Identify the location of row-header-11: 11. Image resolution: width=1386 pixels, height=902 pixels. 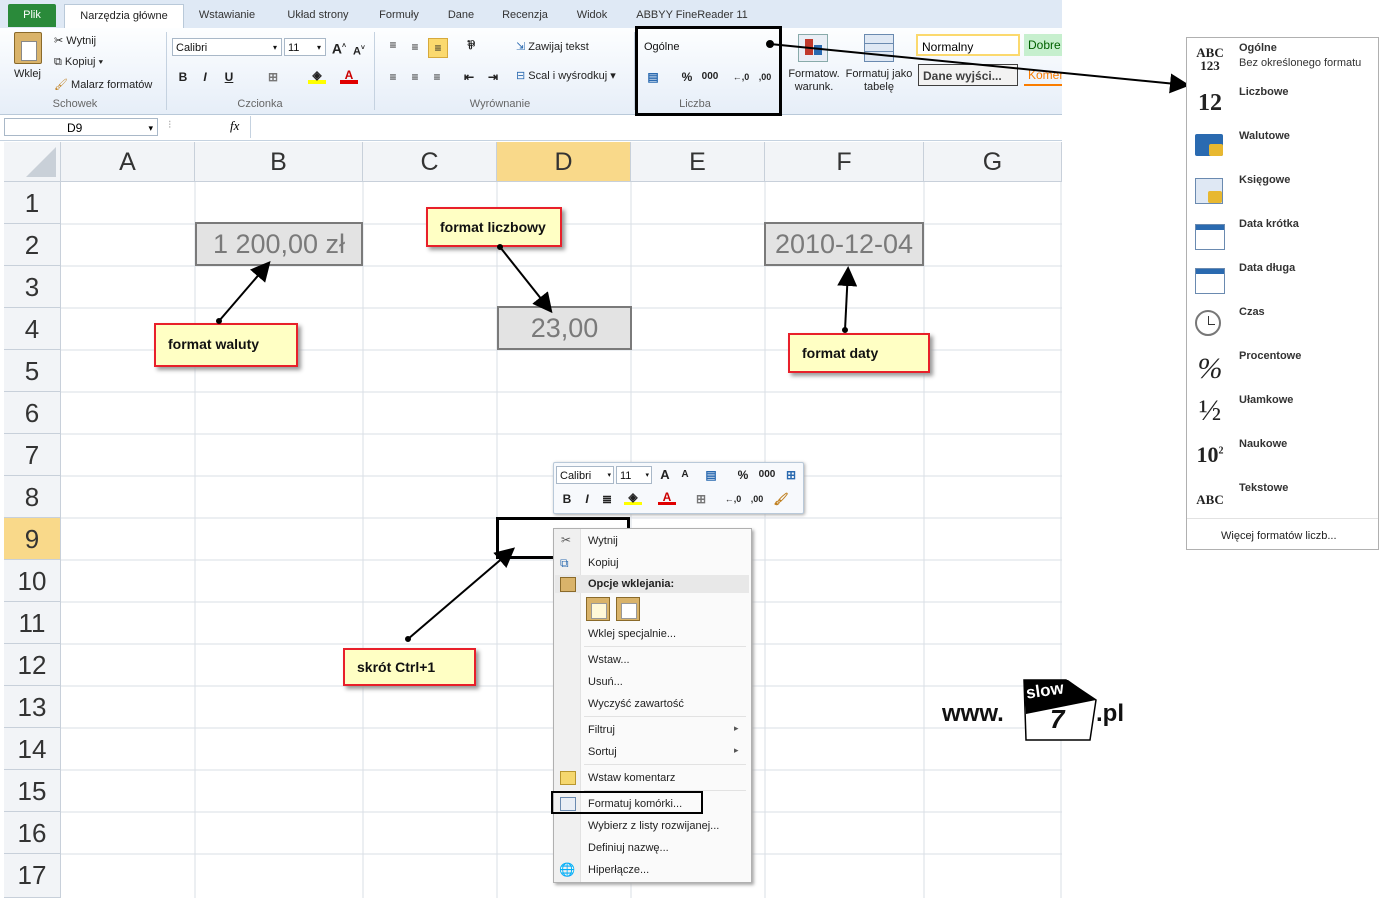
(32, 623).